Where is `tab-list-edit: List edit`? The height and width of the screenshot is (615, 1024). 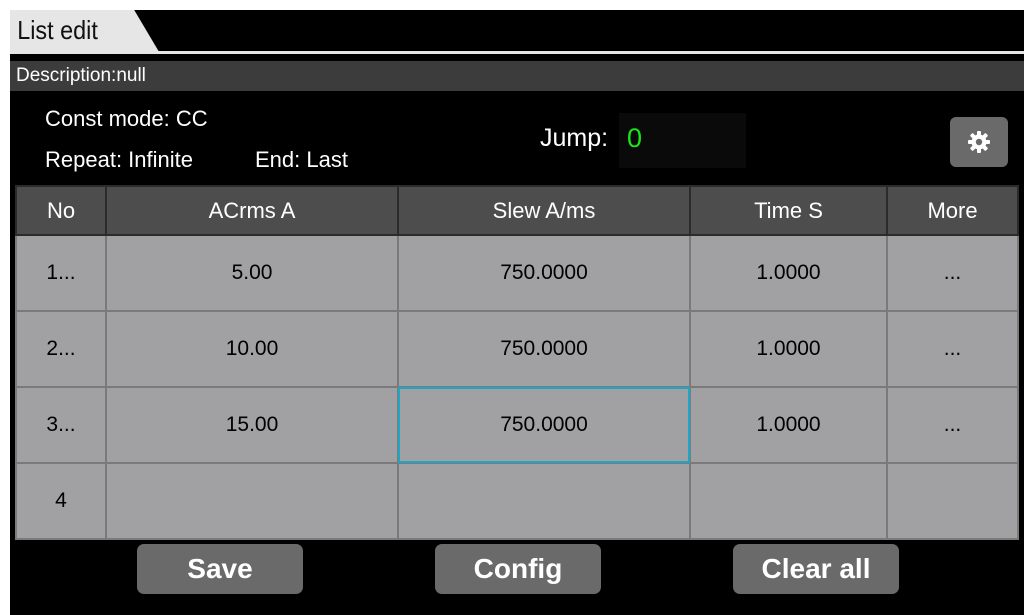
tab-list-edit: List edit is located at coordinates (84, 30).